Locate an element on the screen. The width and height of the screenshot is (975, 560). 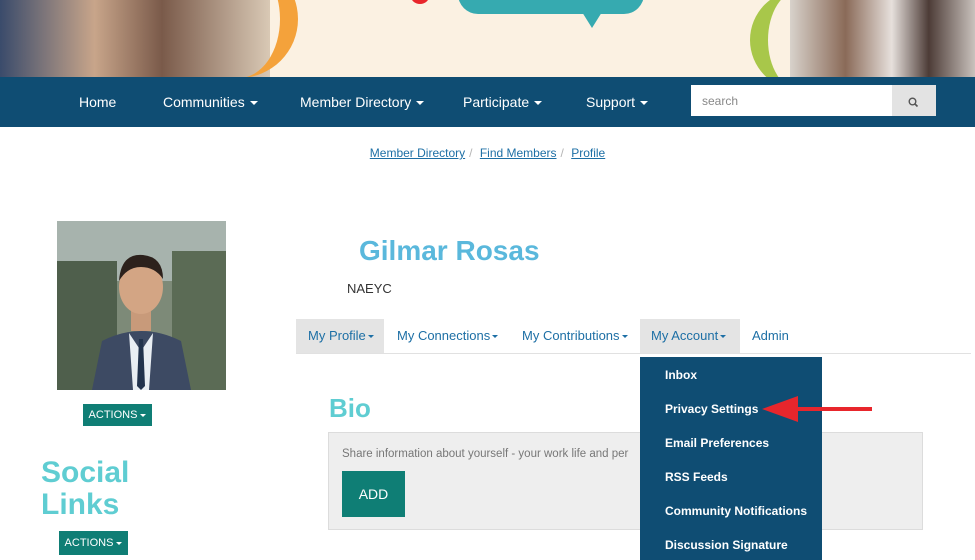
nav-communities: Communities is located at coordinates (210, 102).